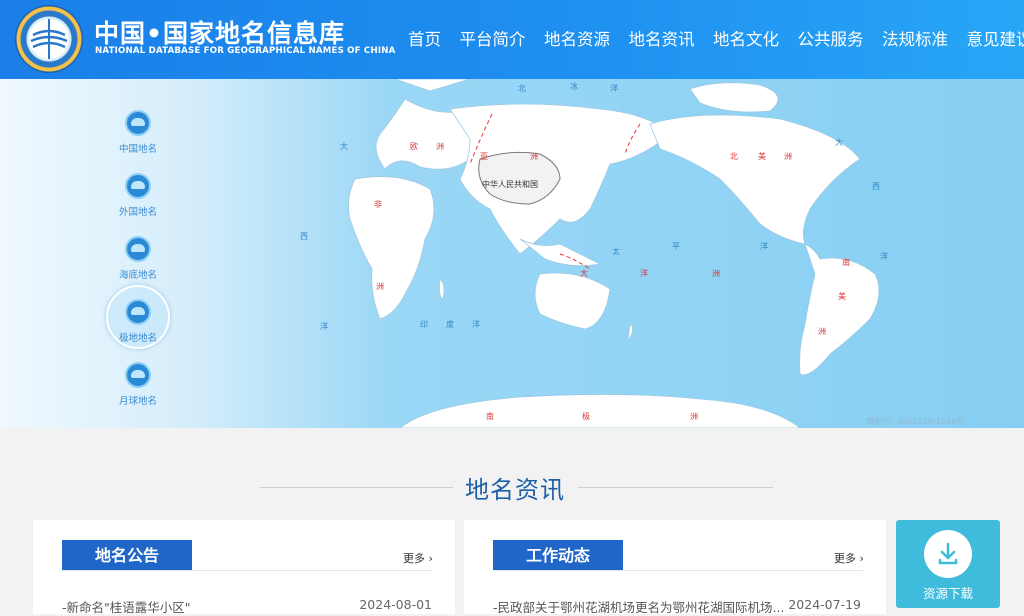  I want to click on download-button: 资源下载, so click(948, 564).